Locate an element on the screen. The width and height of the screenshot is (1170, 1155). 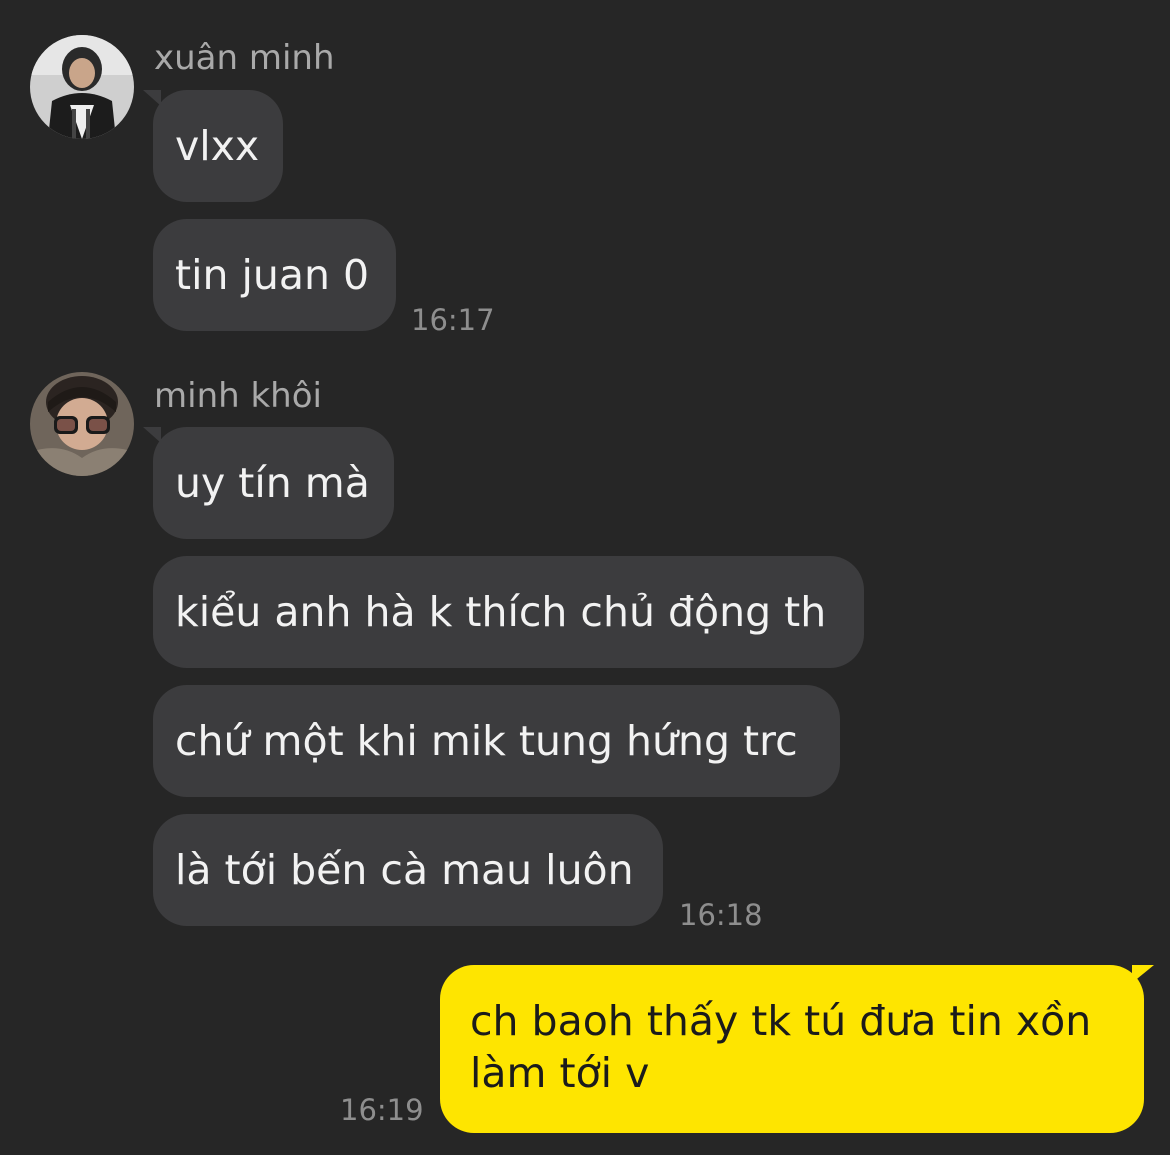
message-timestamp: 16:18 is located at coordinates (721, 915).